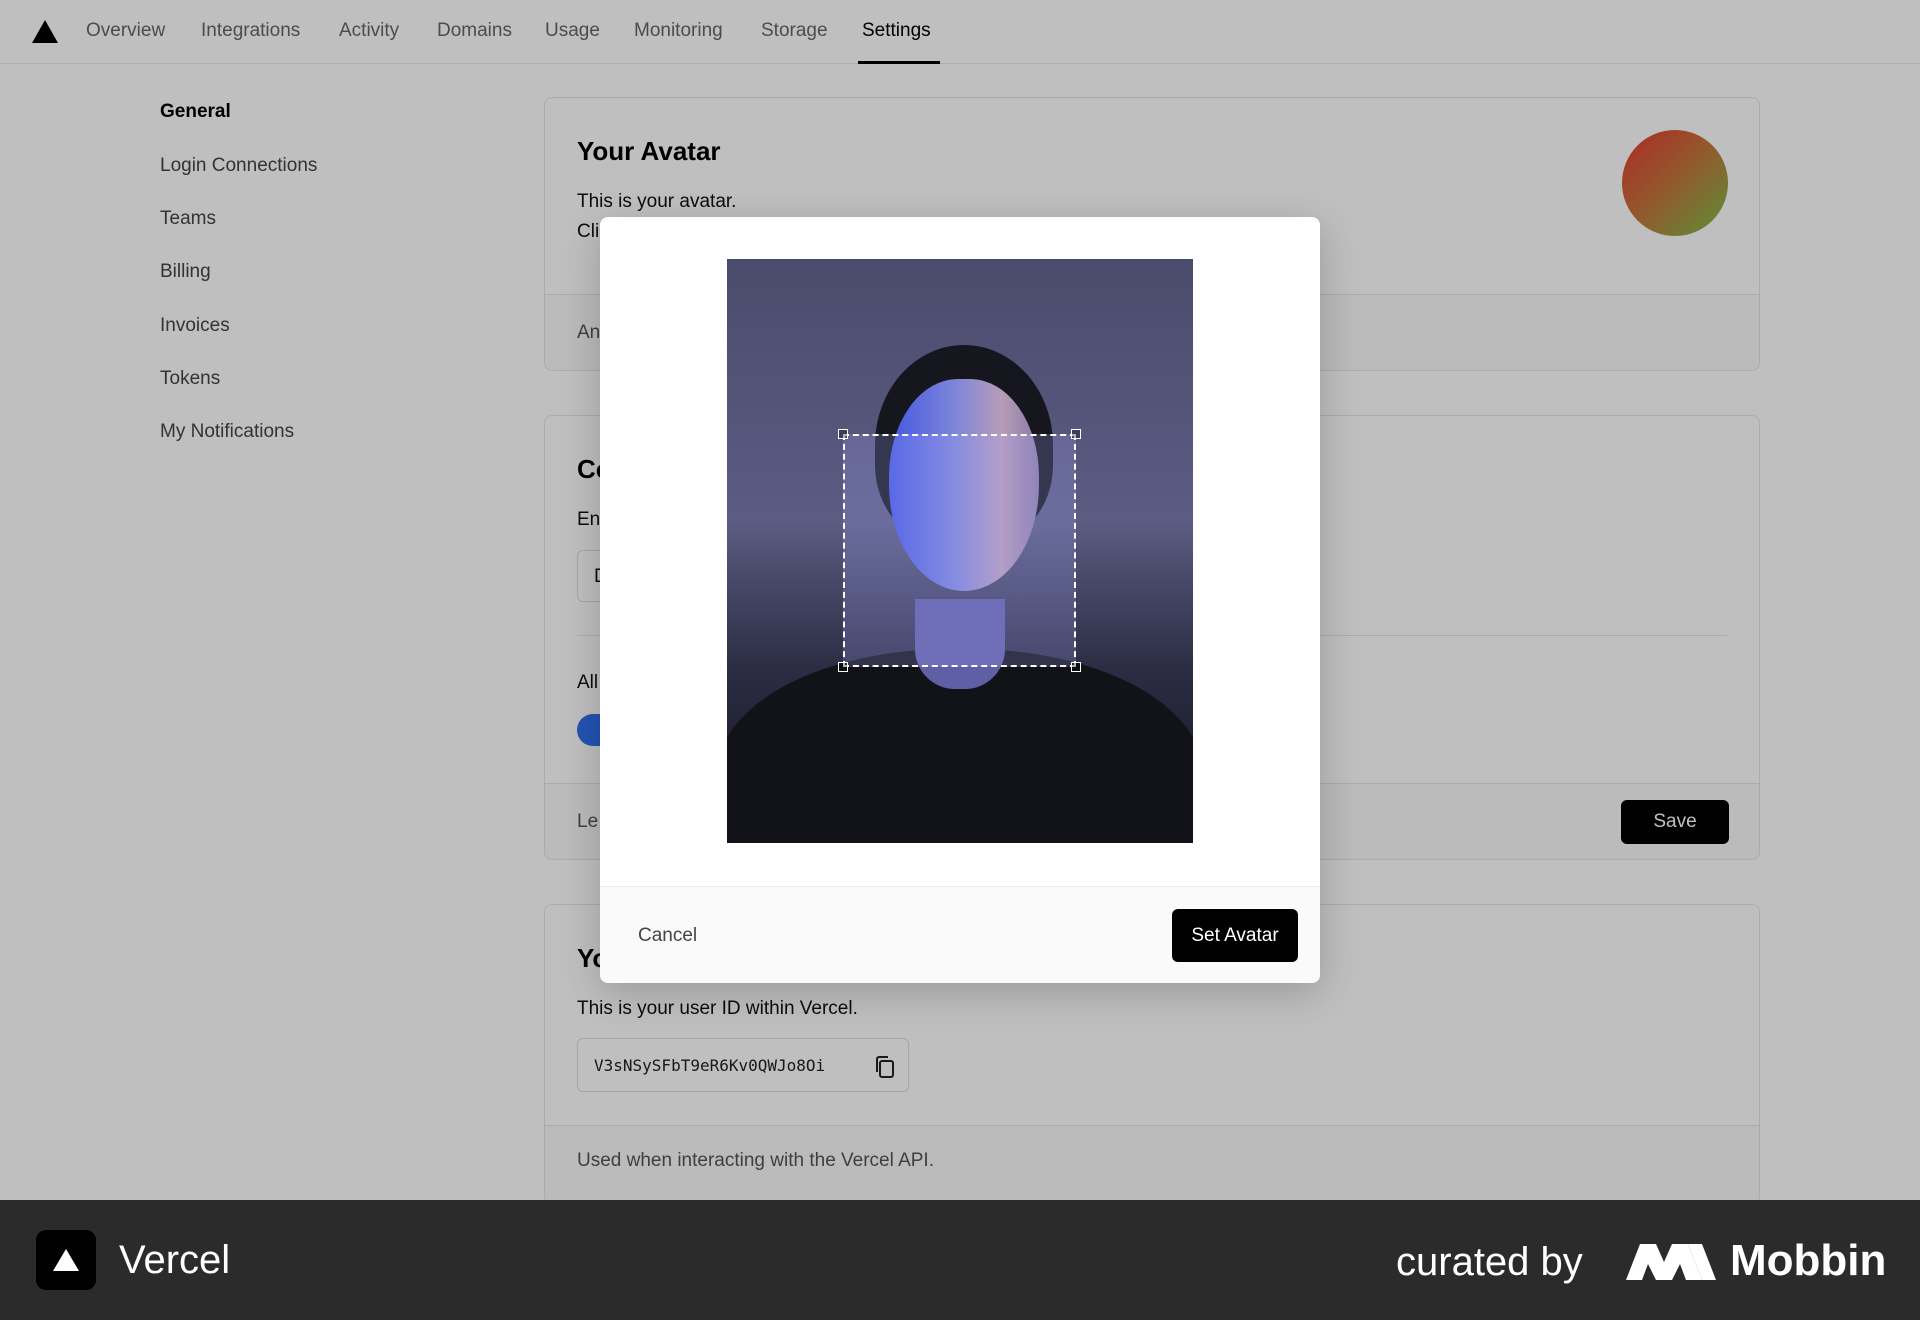  Describe the element at coordinates (1235, 935) in the screenshot. I see `set-avatar-button: Set Avatar` at that location.